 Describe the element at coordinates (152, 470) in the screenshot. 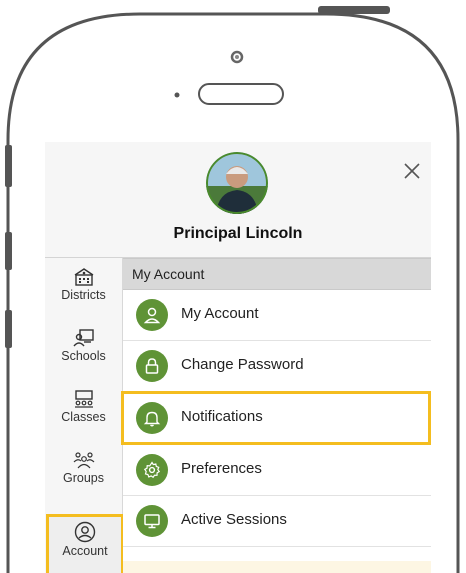

I see `gear-icon` at that location.